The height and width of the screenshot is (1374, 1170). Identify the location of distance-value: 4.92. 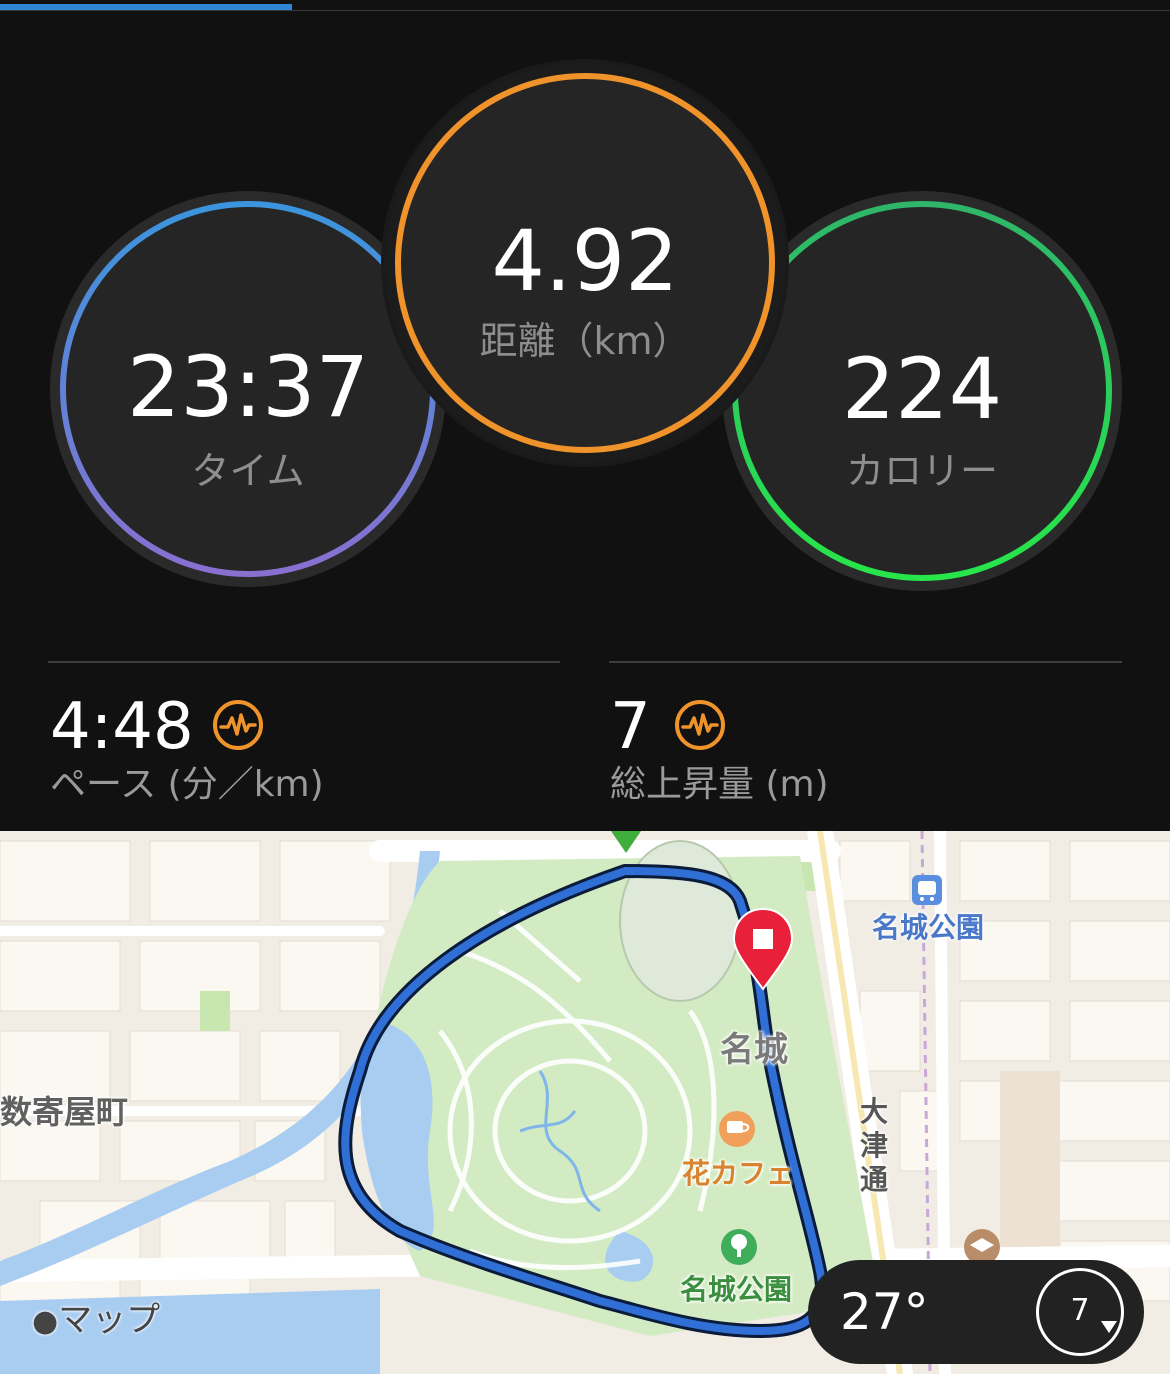
(585, 261).